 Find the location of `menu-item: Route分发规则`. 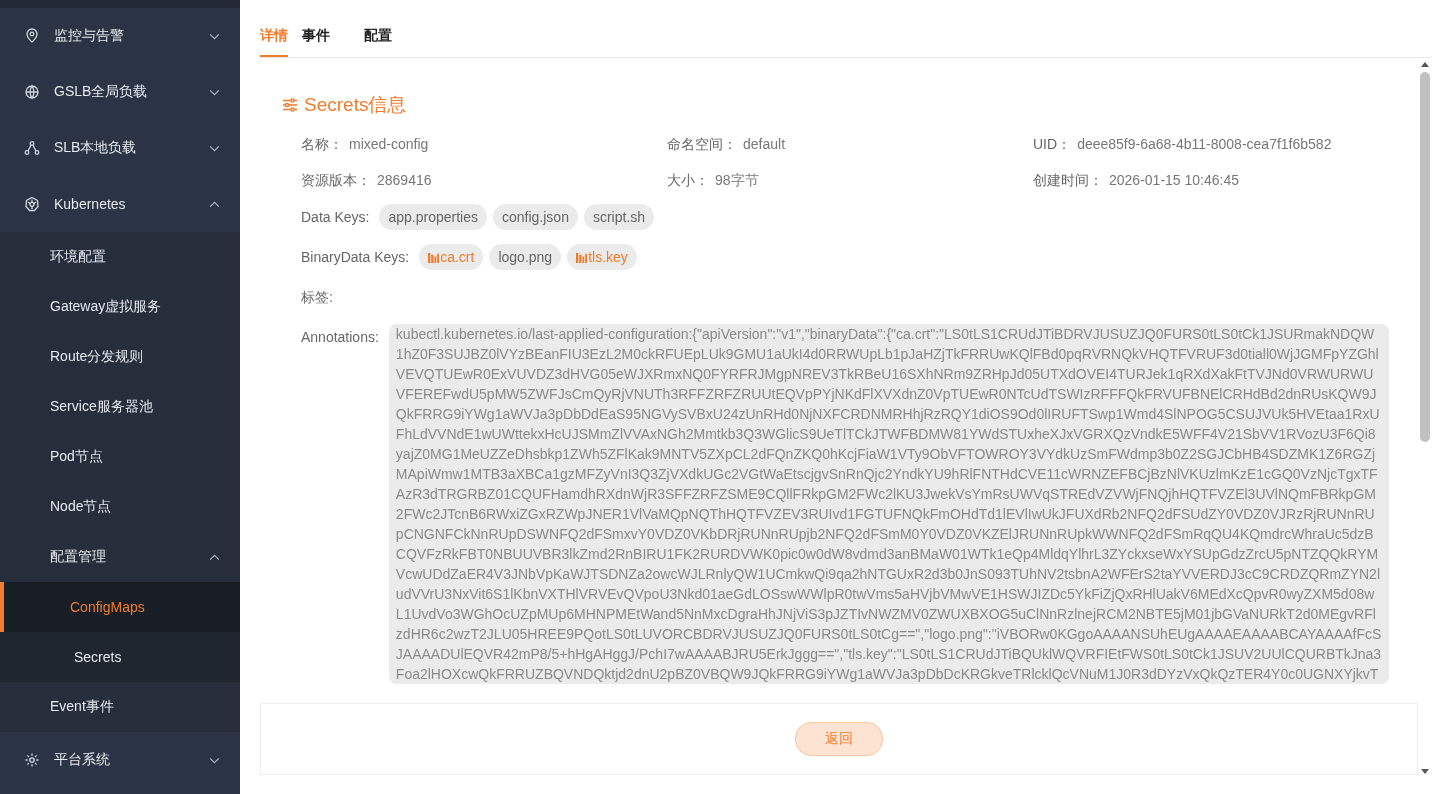

menu-item: Route分发规则 is located at coordinates (120, 357).